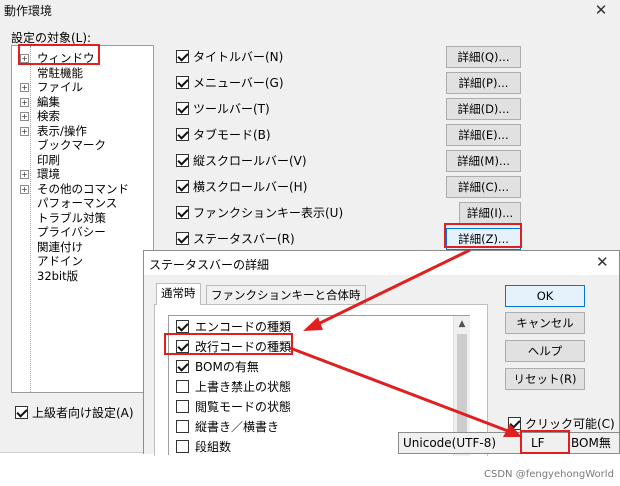  Describe the element at coordinates (243, 347) in the screenshot. I see `list-item-label: 改行コードの種類` at that location.